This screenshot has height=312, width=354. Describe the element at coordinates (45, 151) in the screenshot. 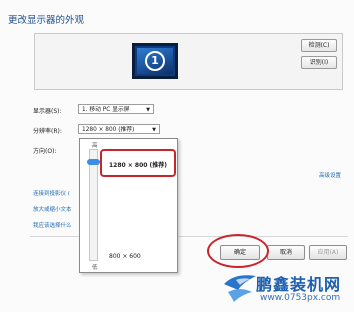

I see `orientation-label: 方向(O):` at that location.